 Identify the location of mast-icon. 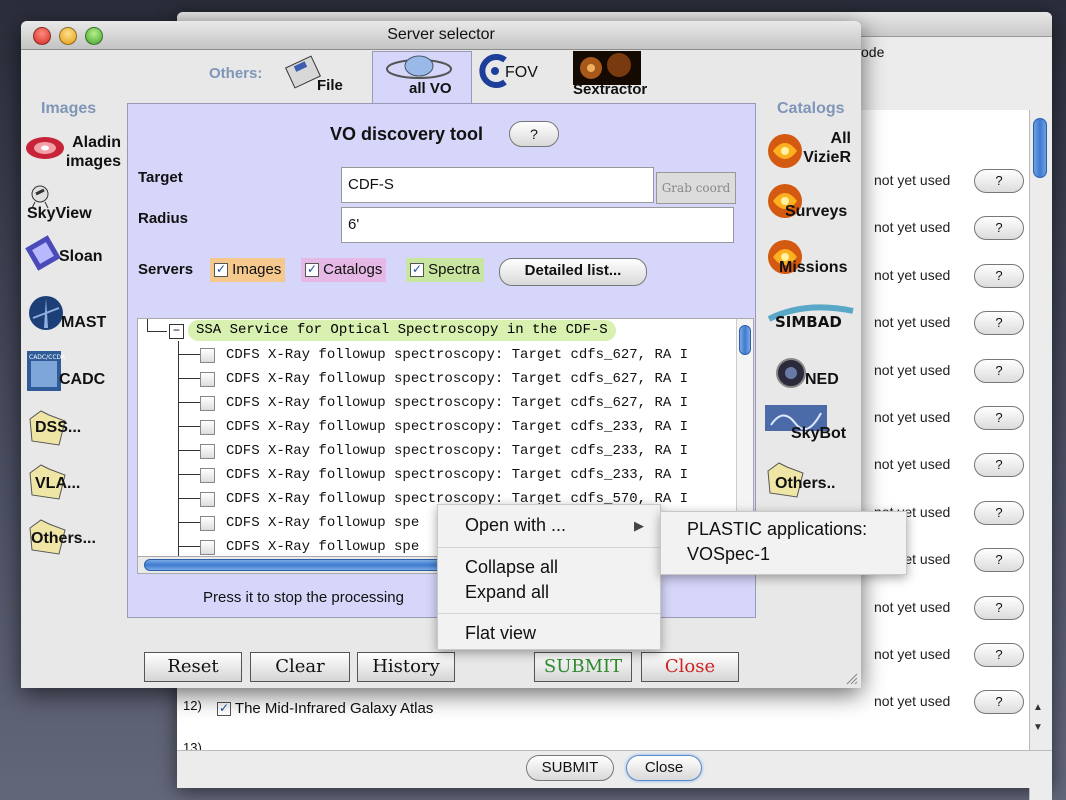
(46, 313).